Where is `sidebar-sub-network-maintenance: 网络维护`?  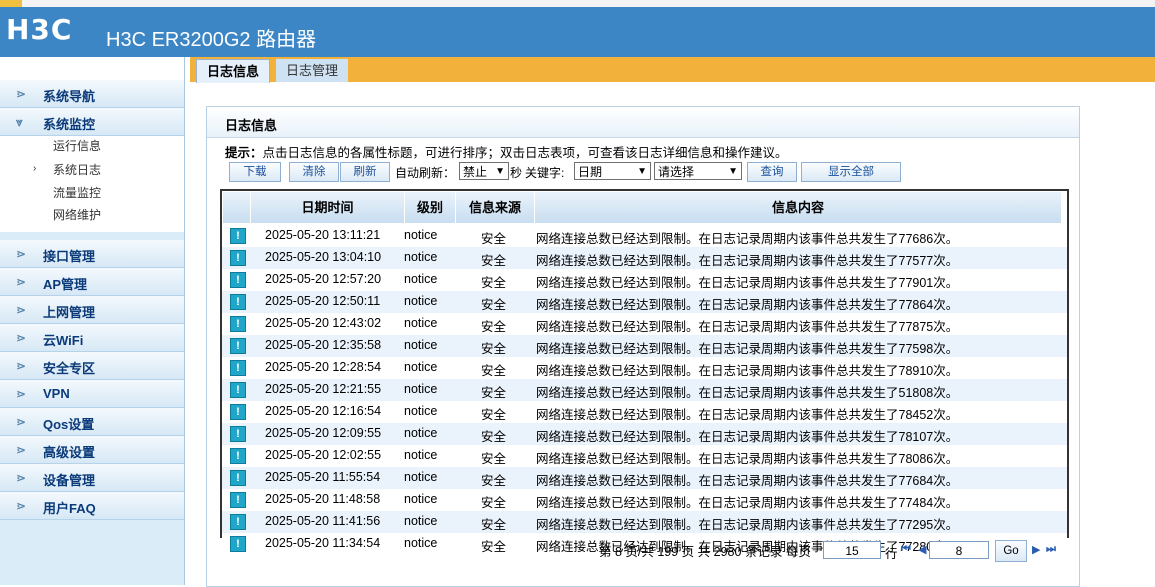
sidebar-sub-network-maintenance: 网络维护 is located at coordinates (77, 214).